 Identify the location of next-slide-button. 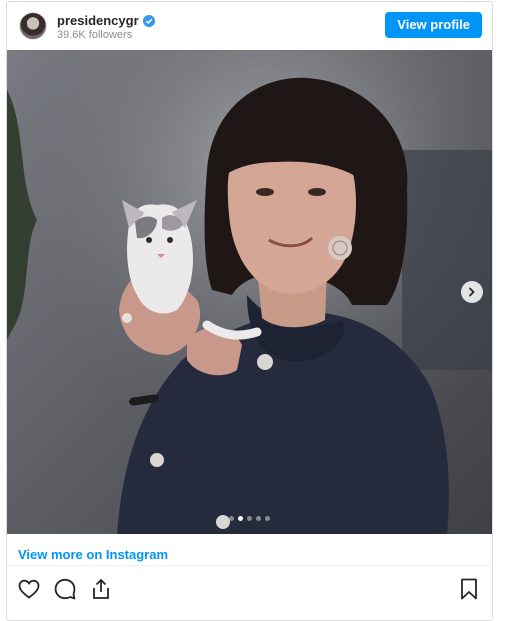
(472, 292).